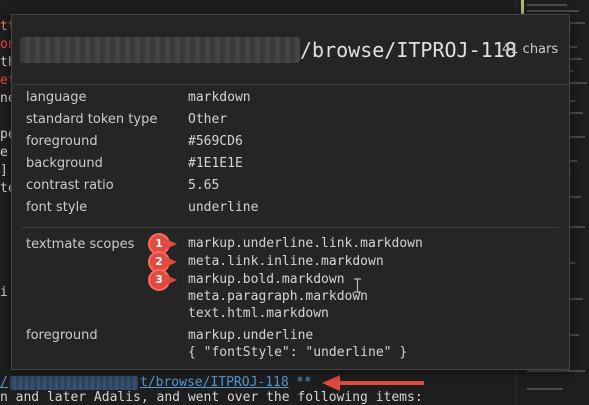  What do you see at coordinates (204, 185) in the screenshot?
I see `property-value: 5.65` at bounding box center [204, 185].